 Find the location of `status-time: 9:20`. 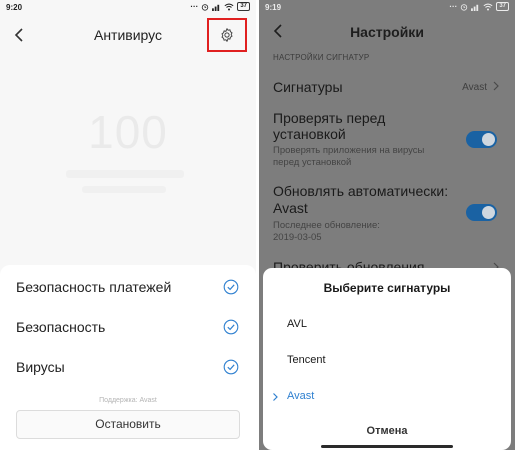

status-time: 9:20 is located at coordinates (14, 7).